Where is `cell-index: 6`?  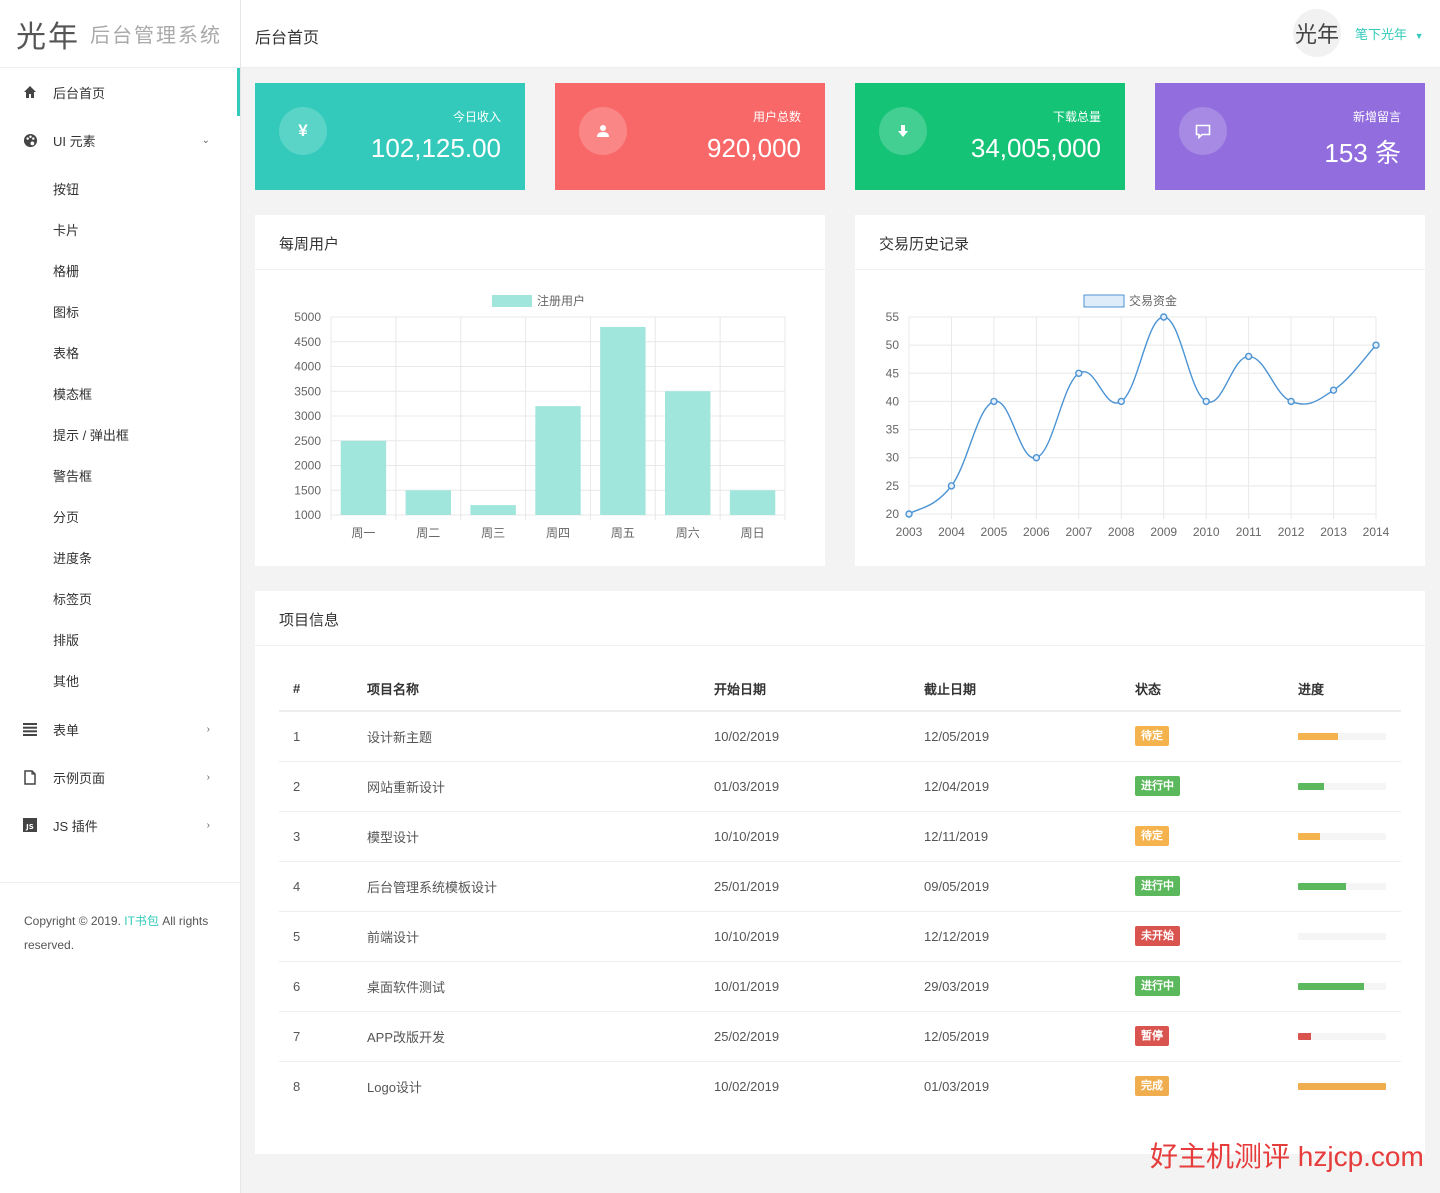
cell-index: 6 is located at coordinates (323, 986).